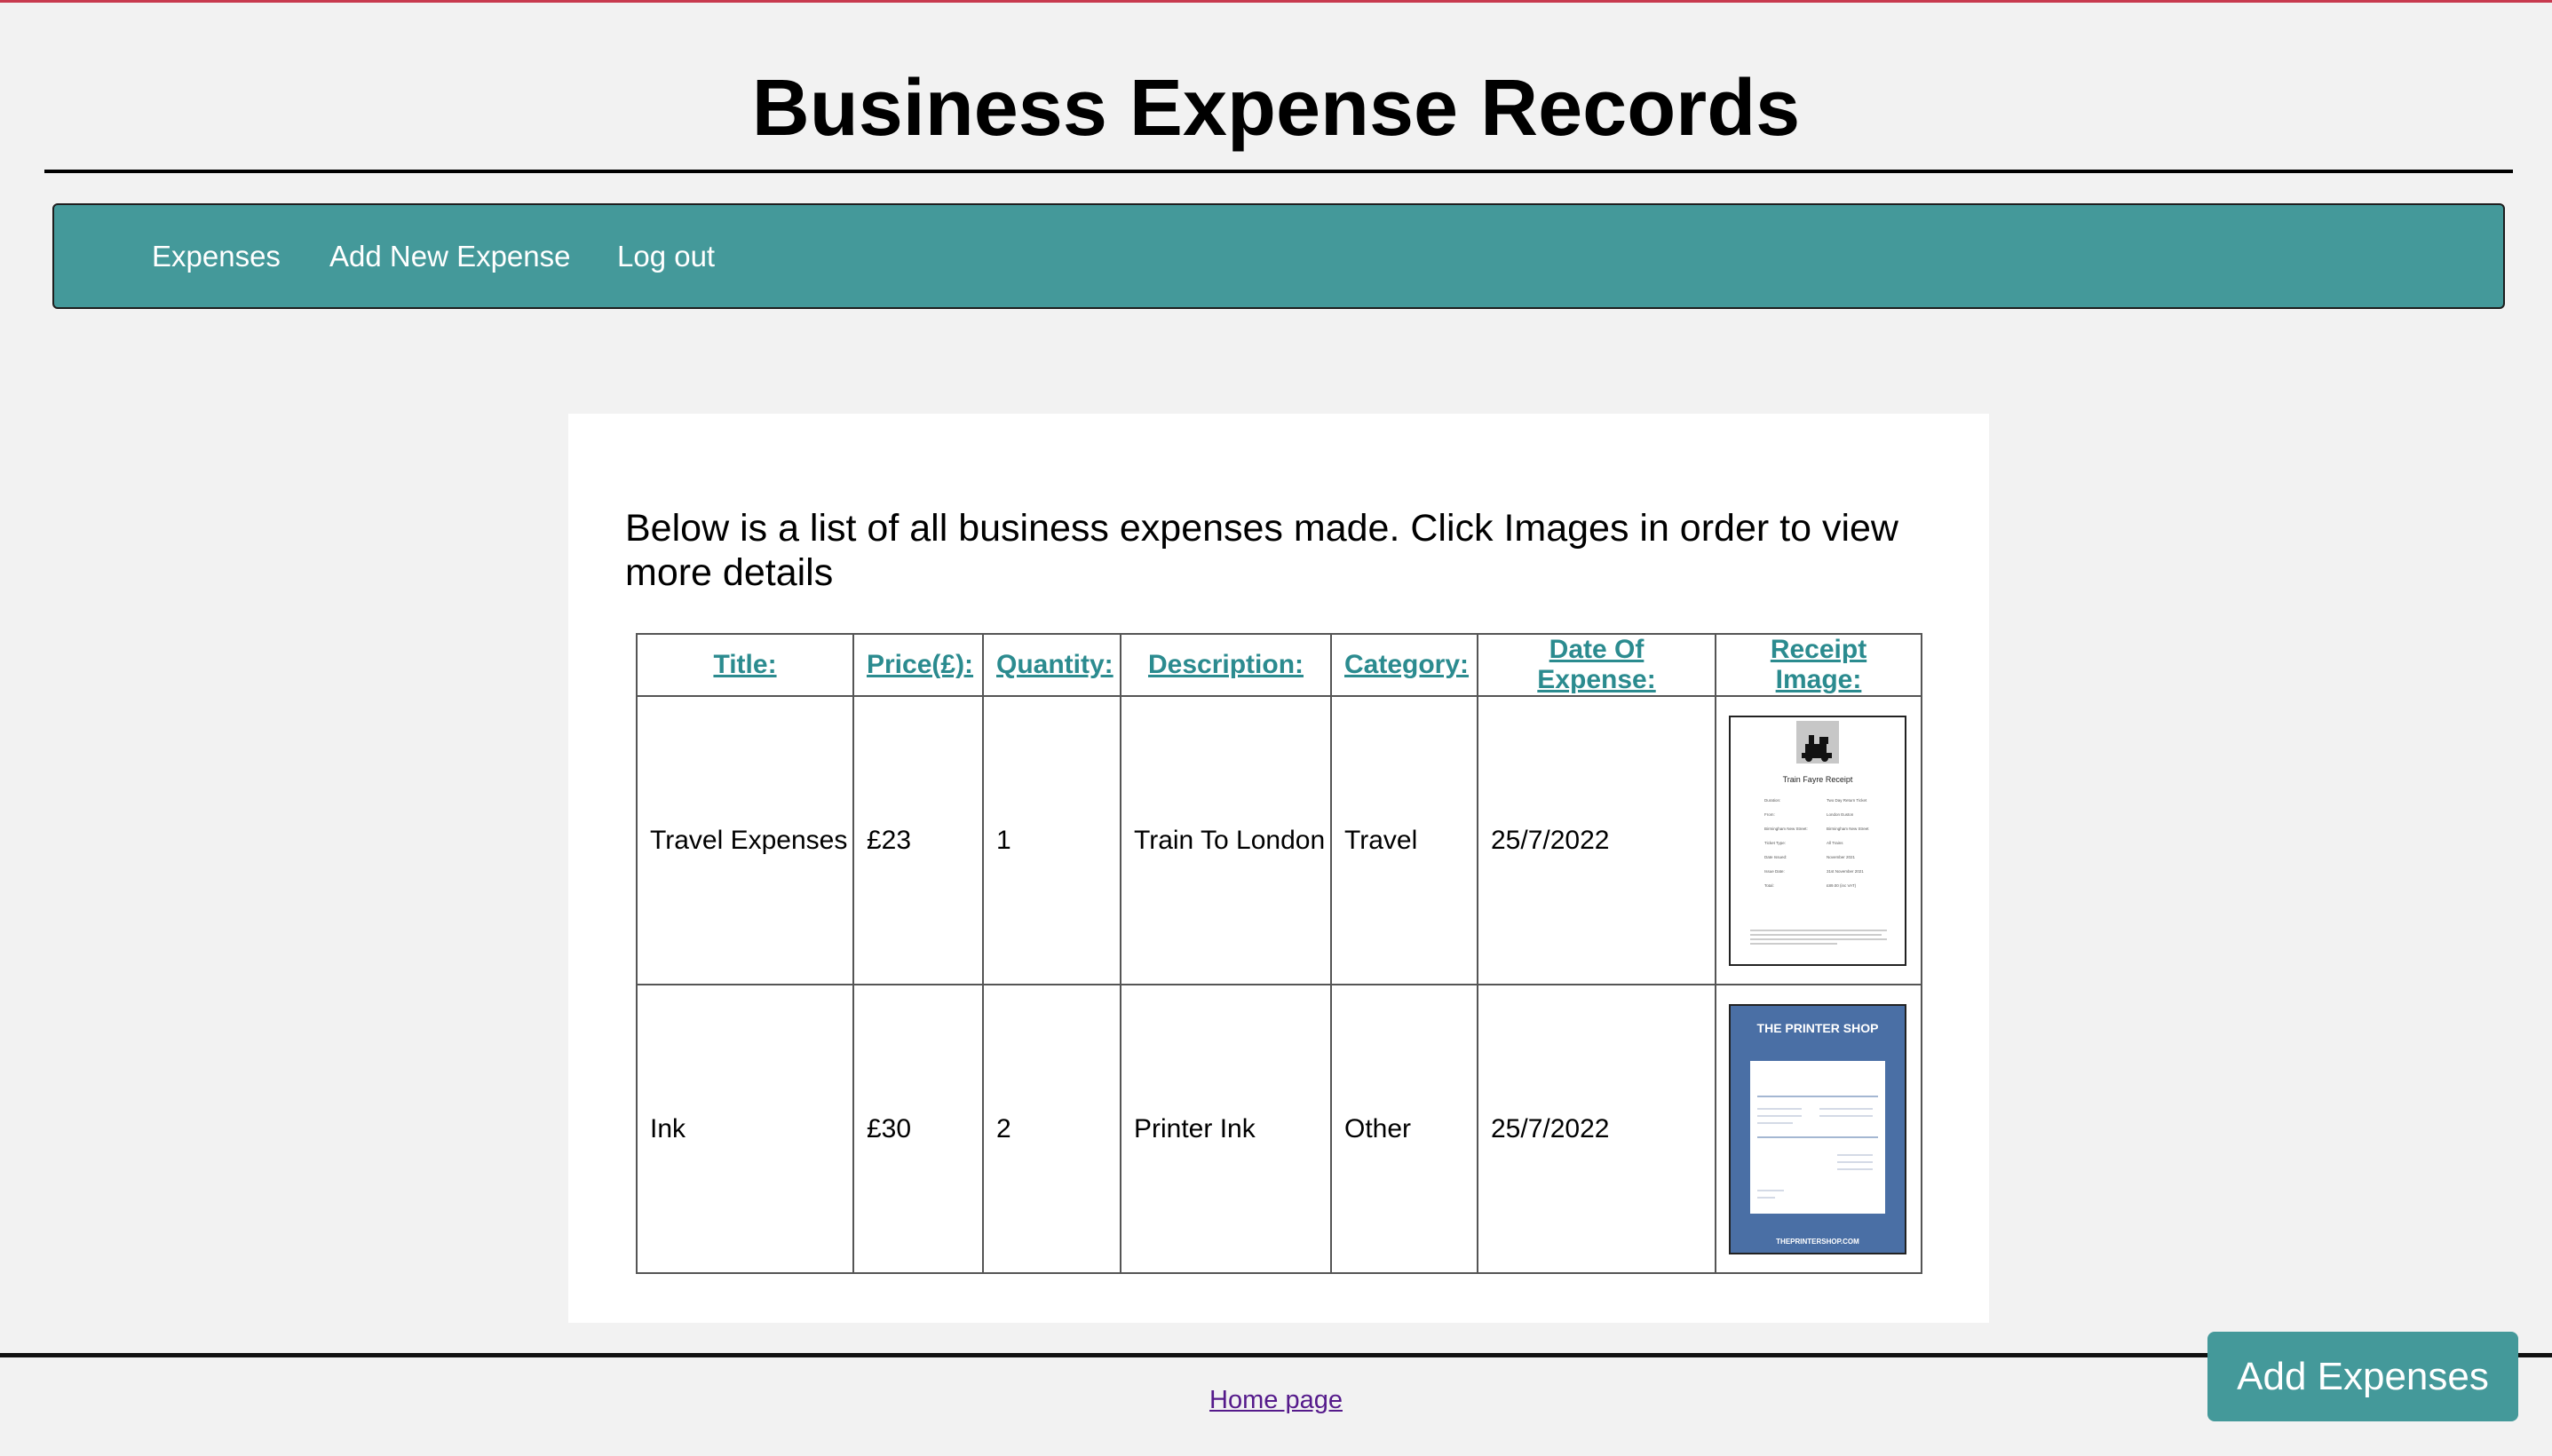 The image size is (2552, 1456). I want to click on printer-receipt-icon: THE PRINTER SHOP THEPRINTERSHOP.COM, so click(1817, 1133).